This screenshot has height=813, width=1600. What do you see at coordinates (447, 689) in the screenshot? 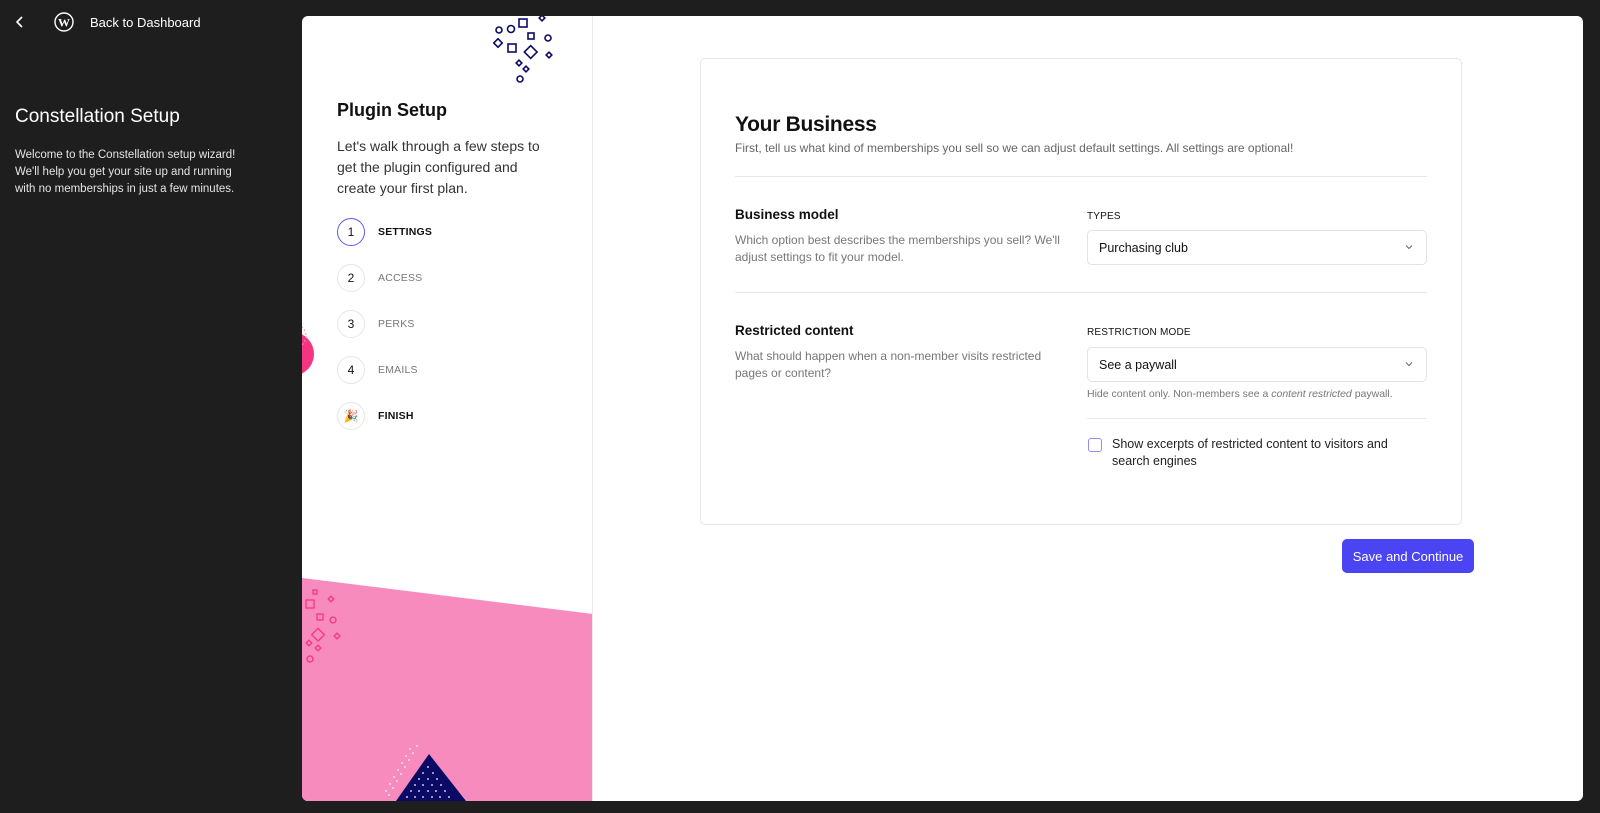
I see `pink-slanted-shape` at bounding box center [447, 689].